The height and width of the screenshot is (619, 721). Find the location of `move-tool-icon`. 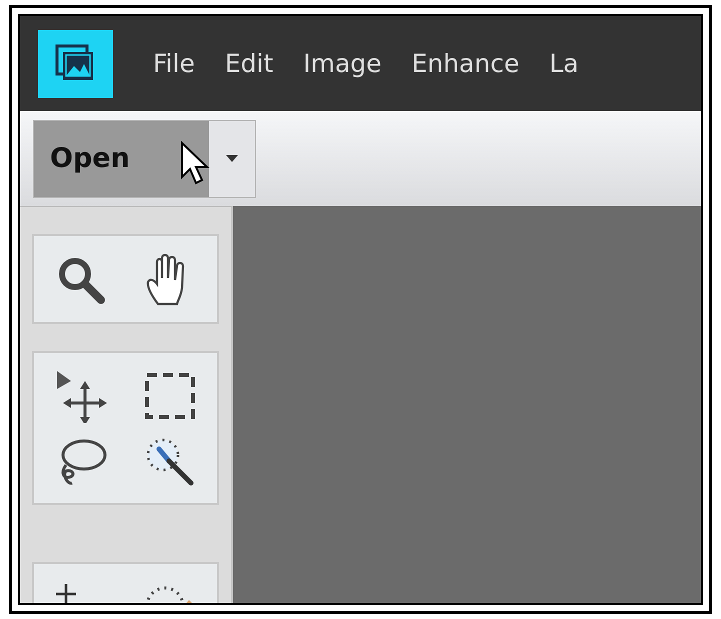

move-tool-icon is located at coordinates (80, 396).